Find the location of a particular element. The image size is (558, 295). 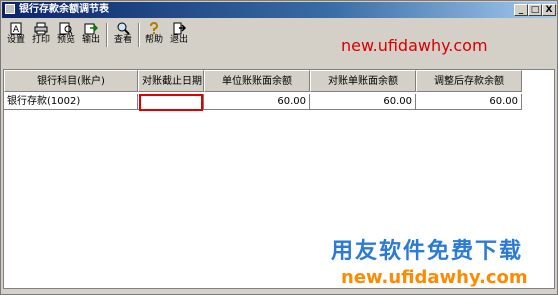

printer-icon is located at coordinates (41, 28).